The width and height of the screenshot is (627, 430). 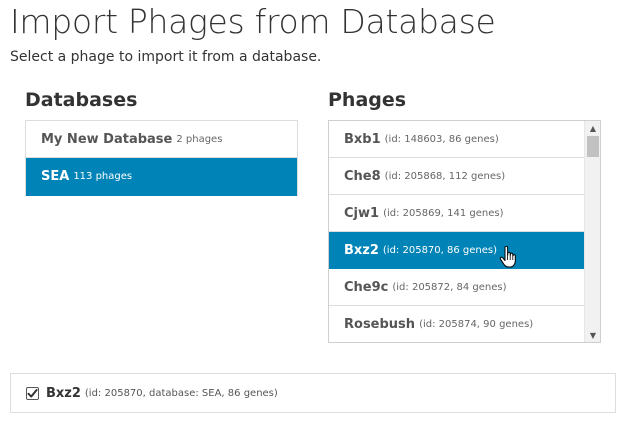 I want to click on phage-item-bxz2: Bxz2 (id: 205870, 86 genes), so click(x=456, y=250).